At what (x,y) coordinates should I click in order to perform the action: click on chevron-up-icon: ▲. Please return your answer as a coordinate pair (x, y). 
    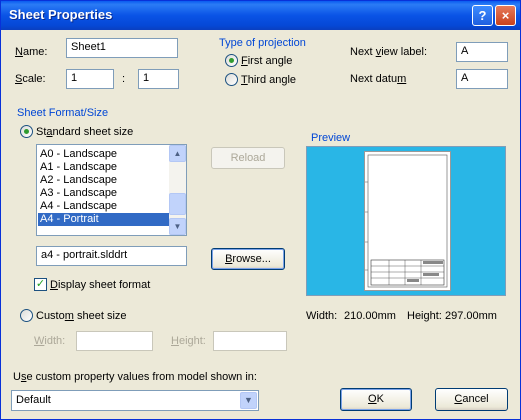
    Looking at the image, I should click on (177, 153).